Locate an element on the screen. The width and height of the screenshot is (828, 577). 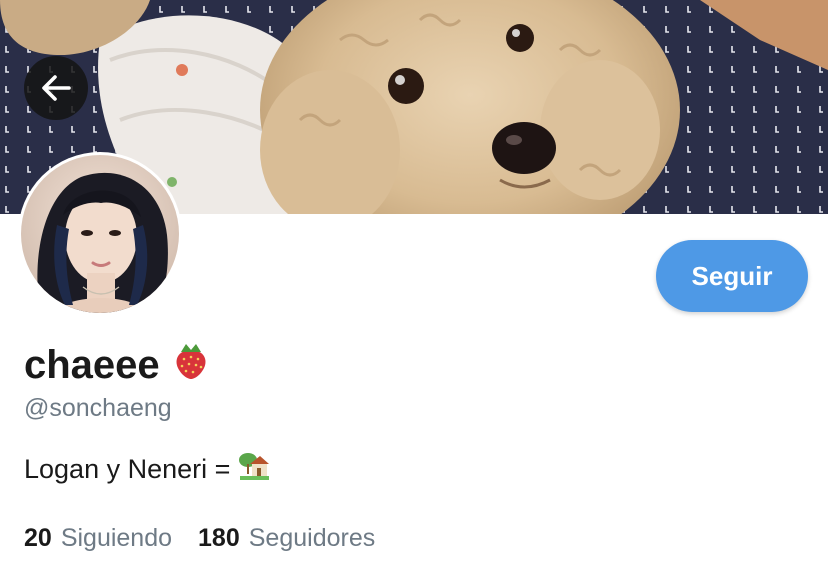
strawberry-icon is located at coordinates (191, 365).